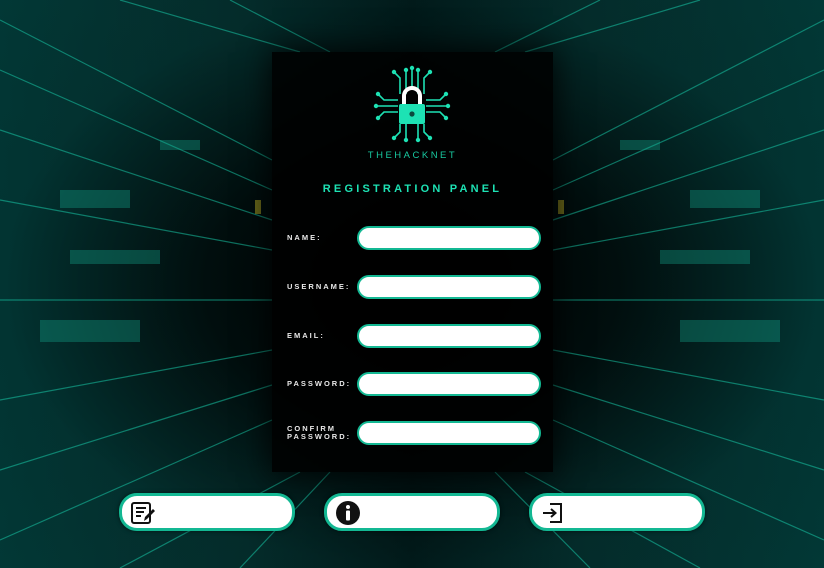 Image resolution: width=824 pixels, height=568 pixels. What do you see at coordinates (412, 512) in the screenshot?
I see `info-button` at bounding box center [412, 512].